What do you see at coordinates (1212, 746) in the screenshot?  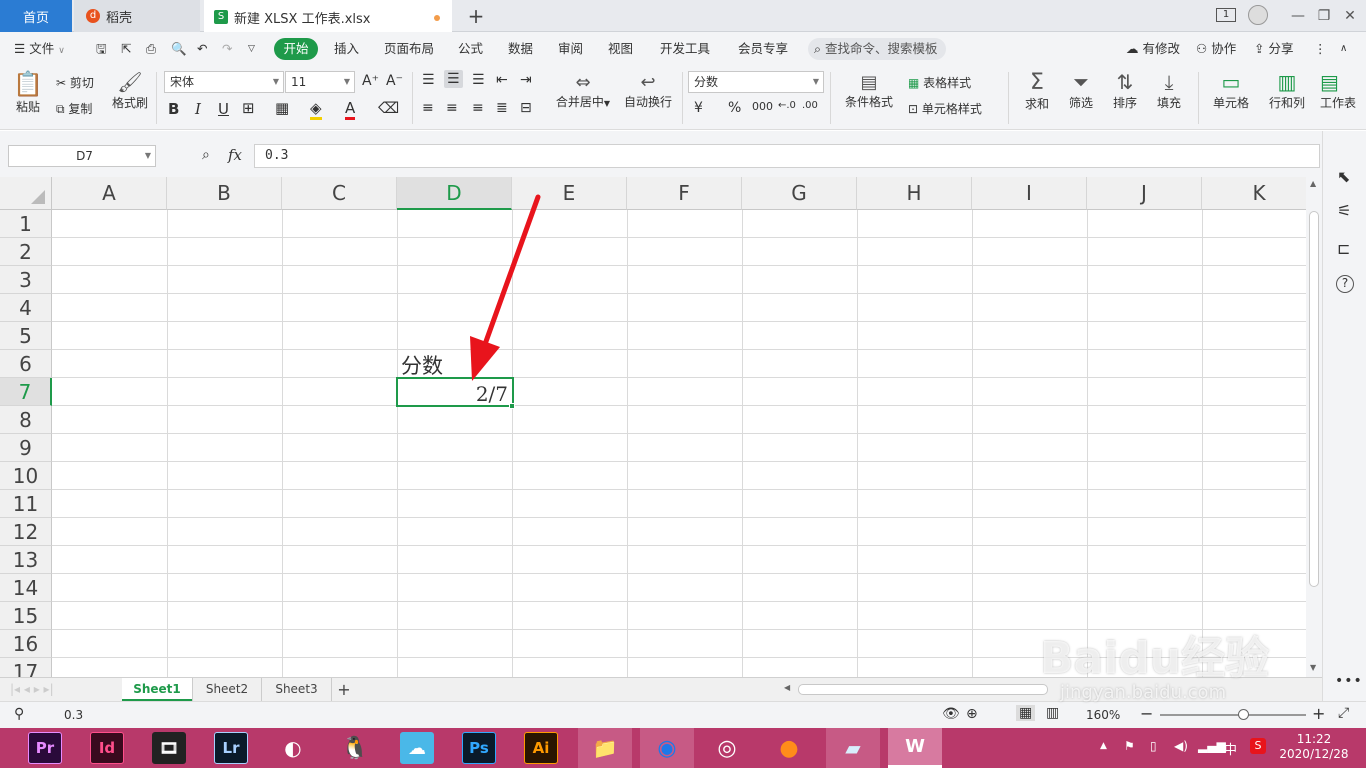 I see `tray-network-icon: ▂▄▆` at bounding box center [1212, 746].